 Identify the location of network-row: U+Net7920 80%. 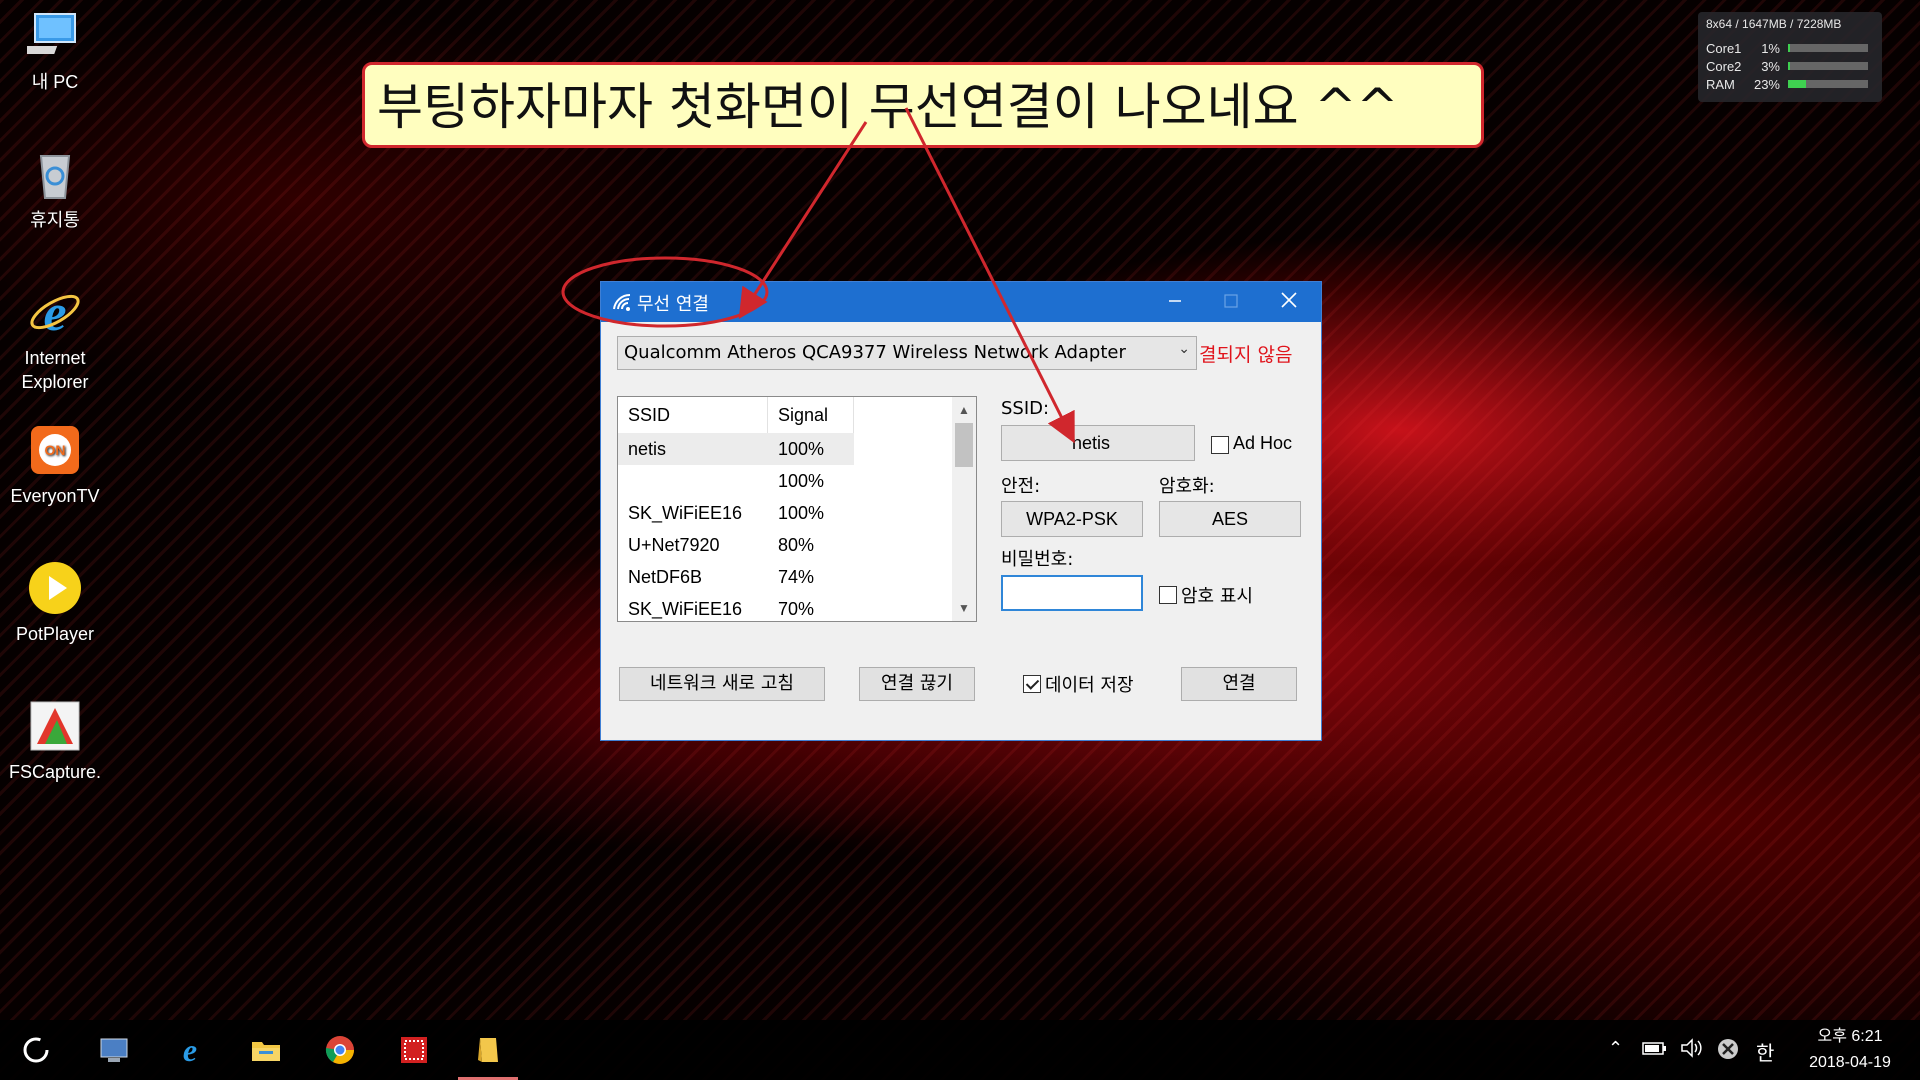
(783, 545).